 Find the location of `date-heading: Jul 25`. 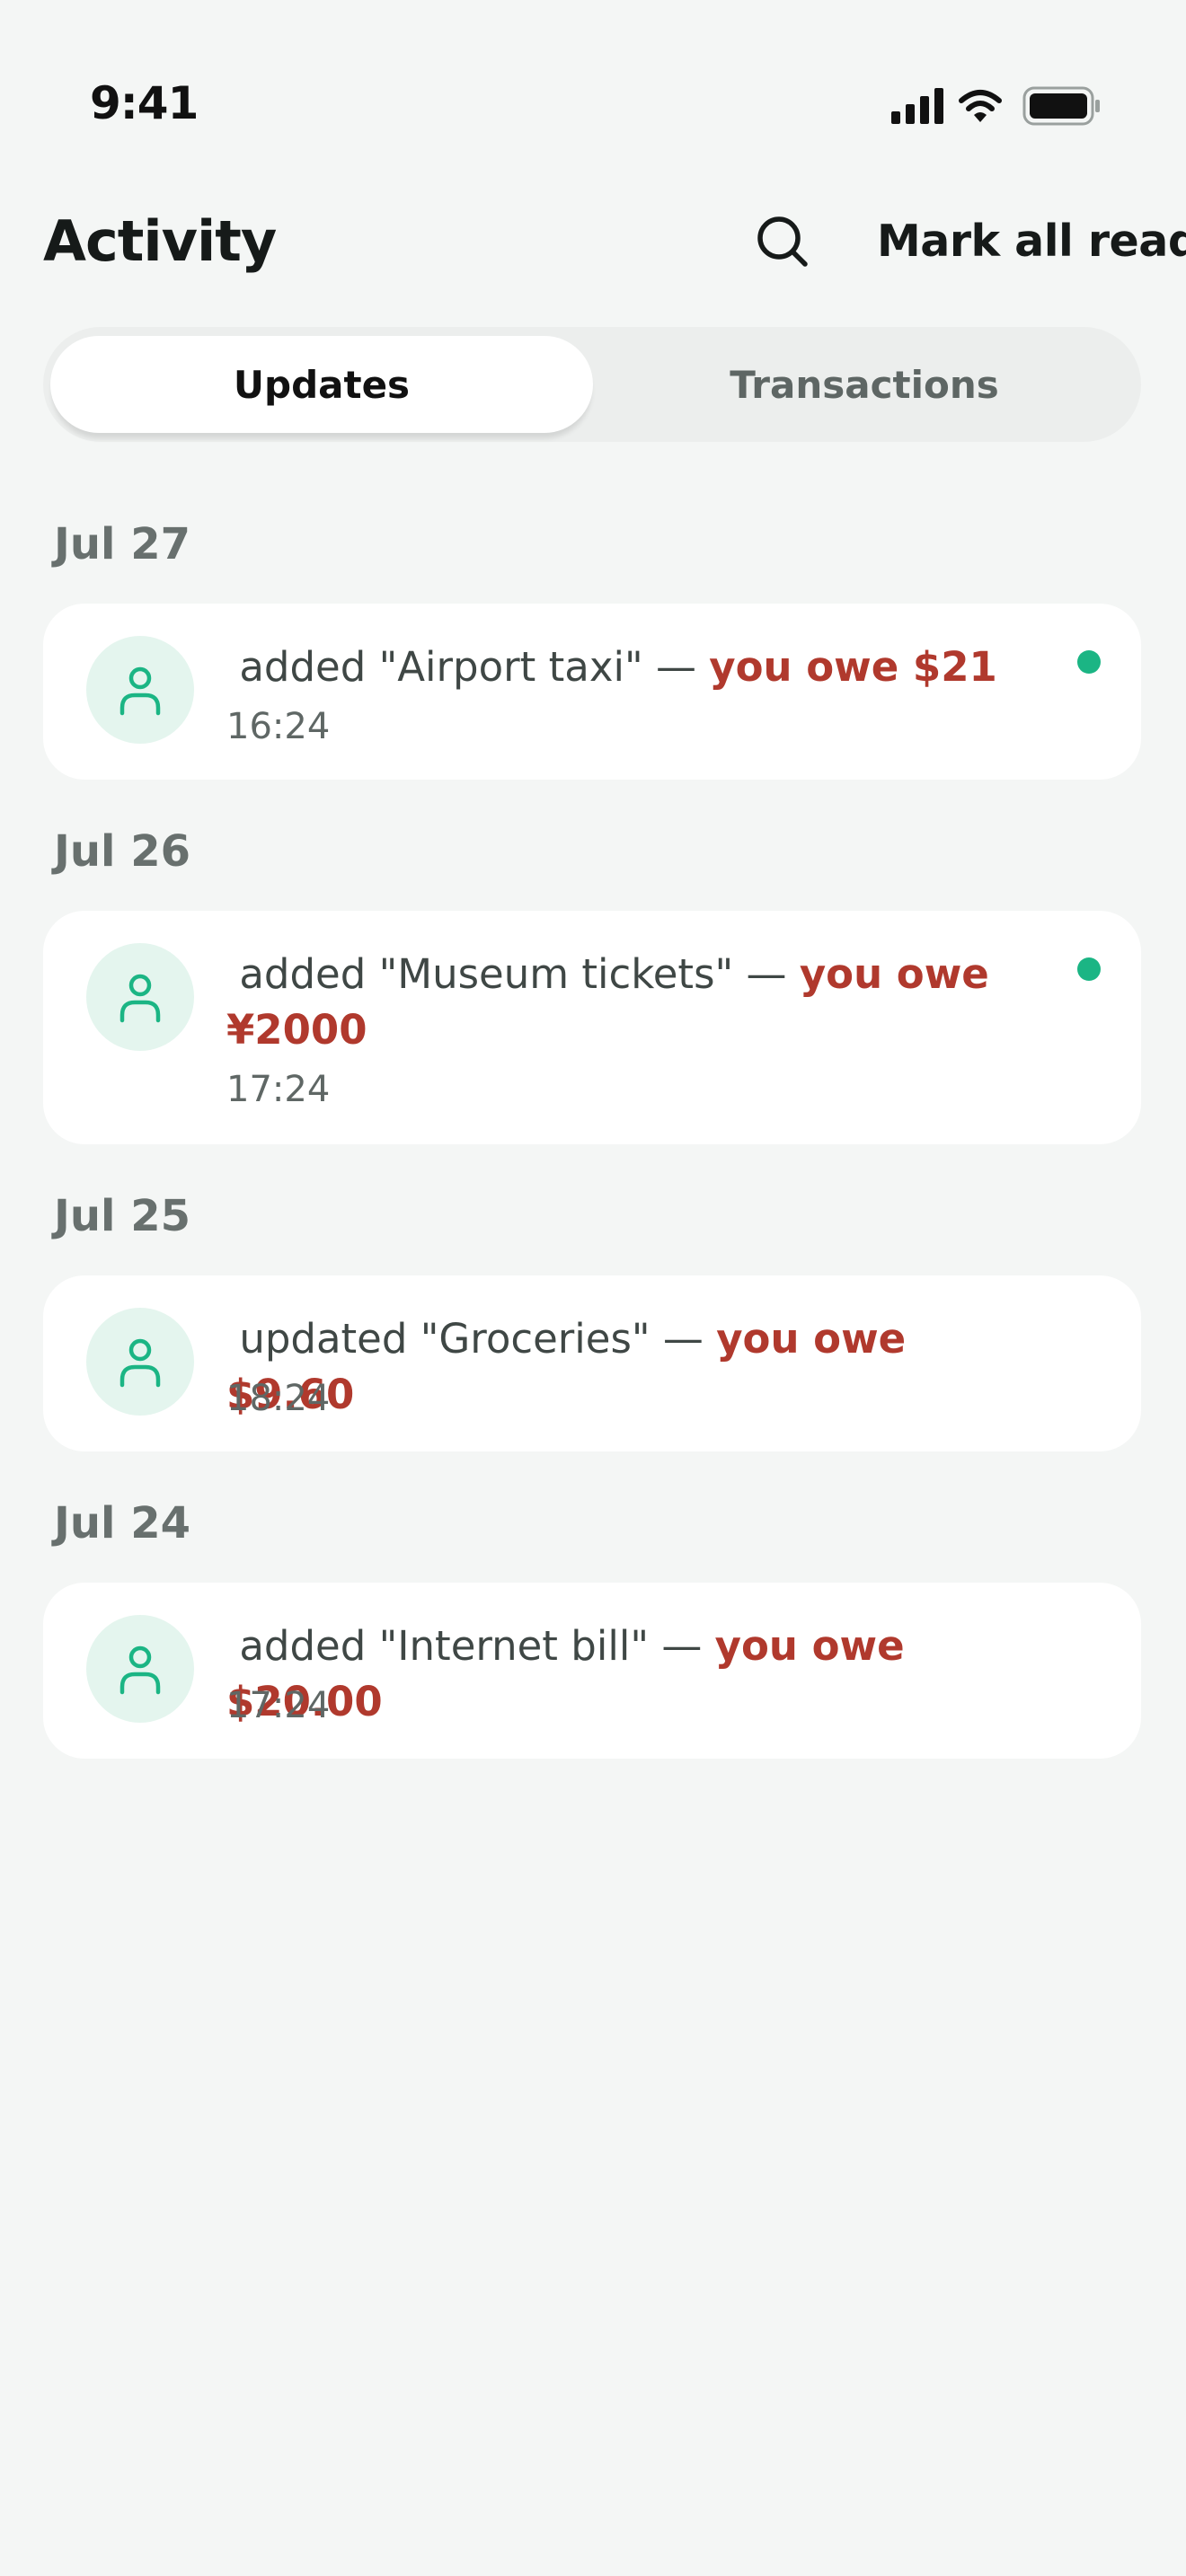

date-heading: Jul 25 is located at coordinates (122, 1216).